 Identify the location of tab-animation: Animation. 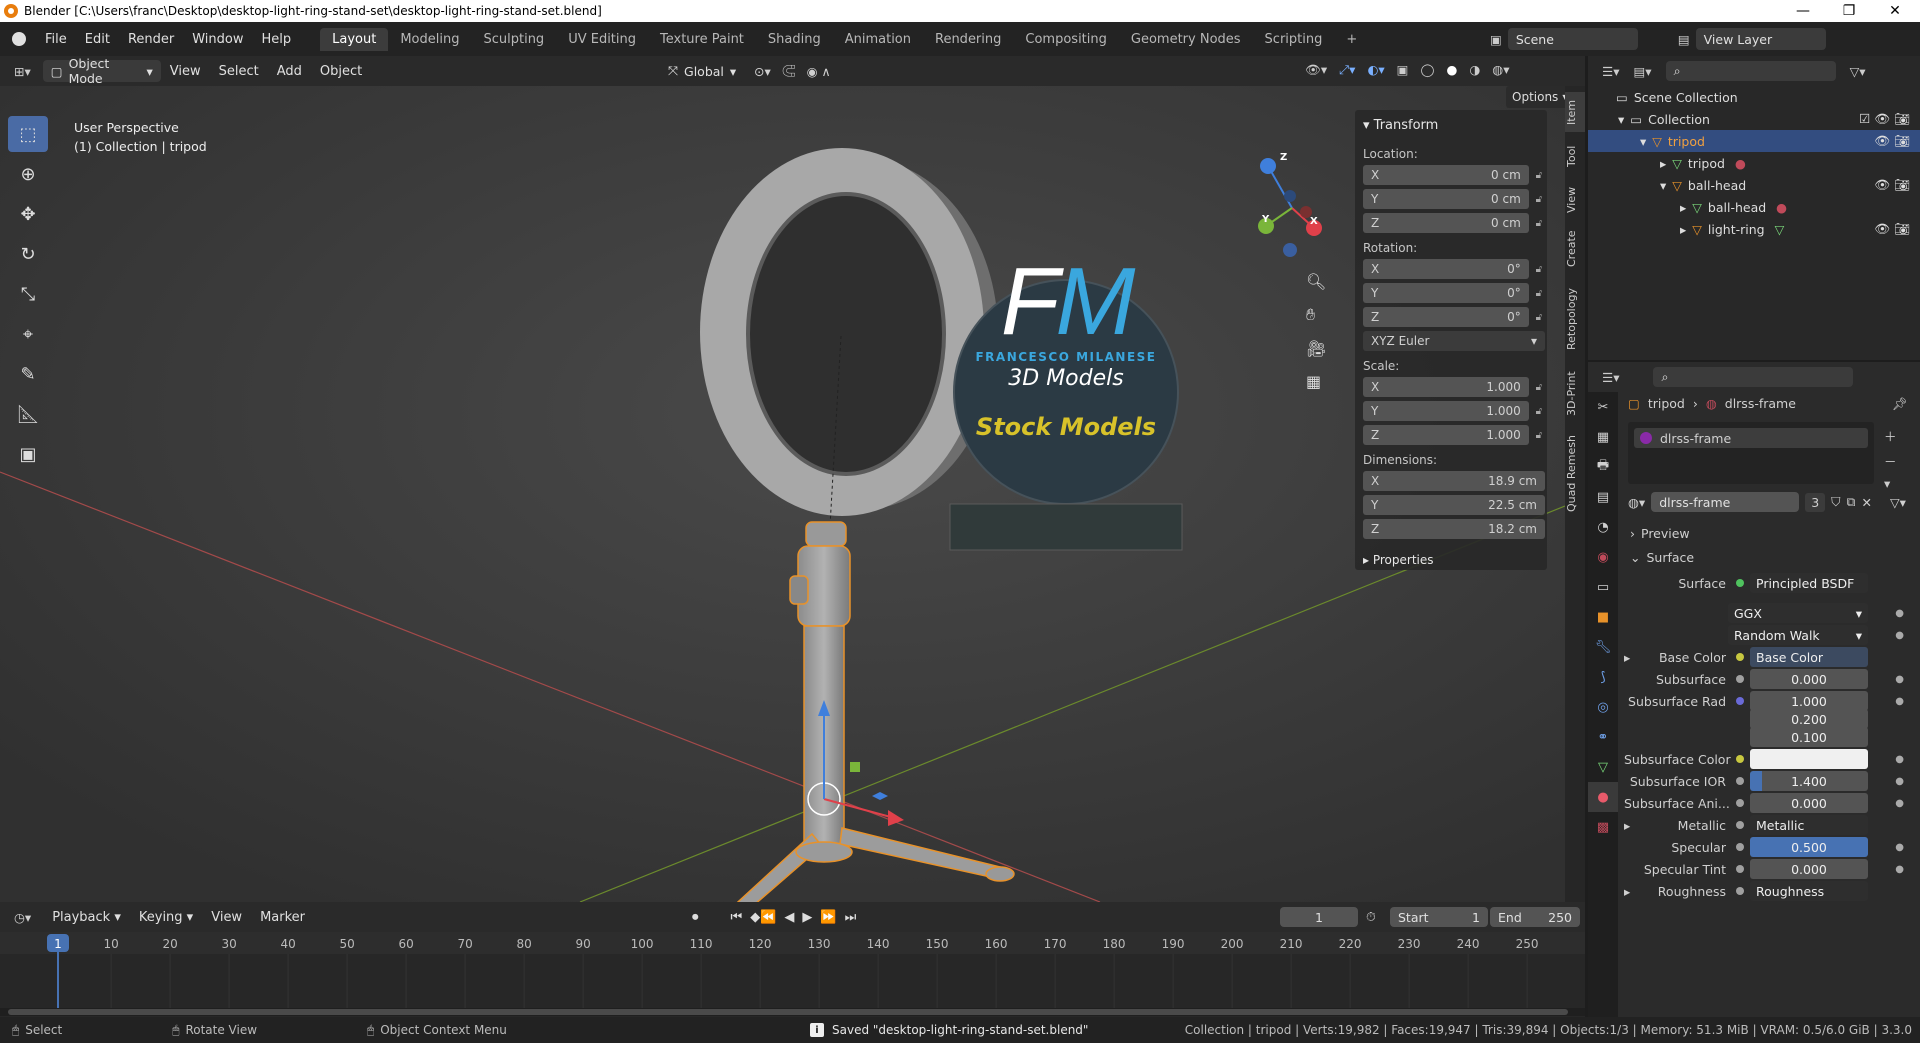
(878, 39).